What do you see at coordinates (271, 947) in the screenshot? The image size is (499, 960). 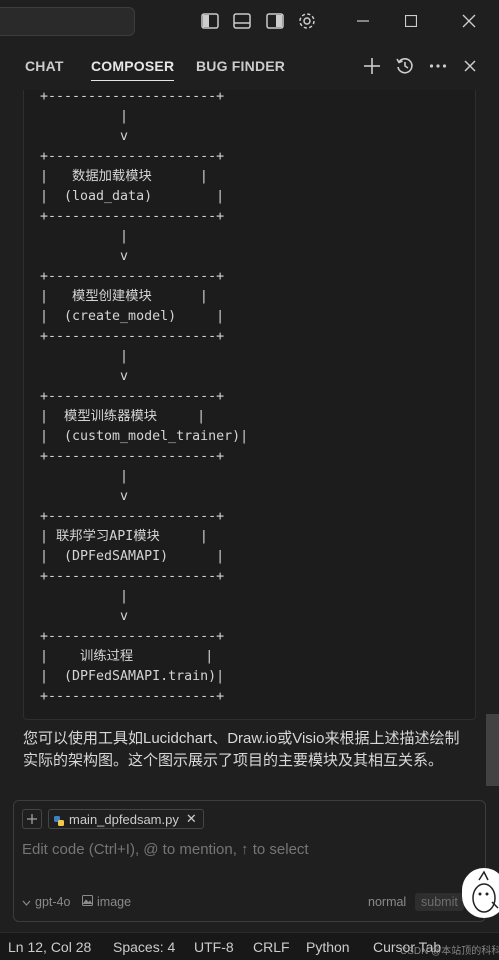 I see `eol-setting: CRLF` at bounding box center [271, 947].